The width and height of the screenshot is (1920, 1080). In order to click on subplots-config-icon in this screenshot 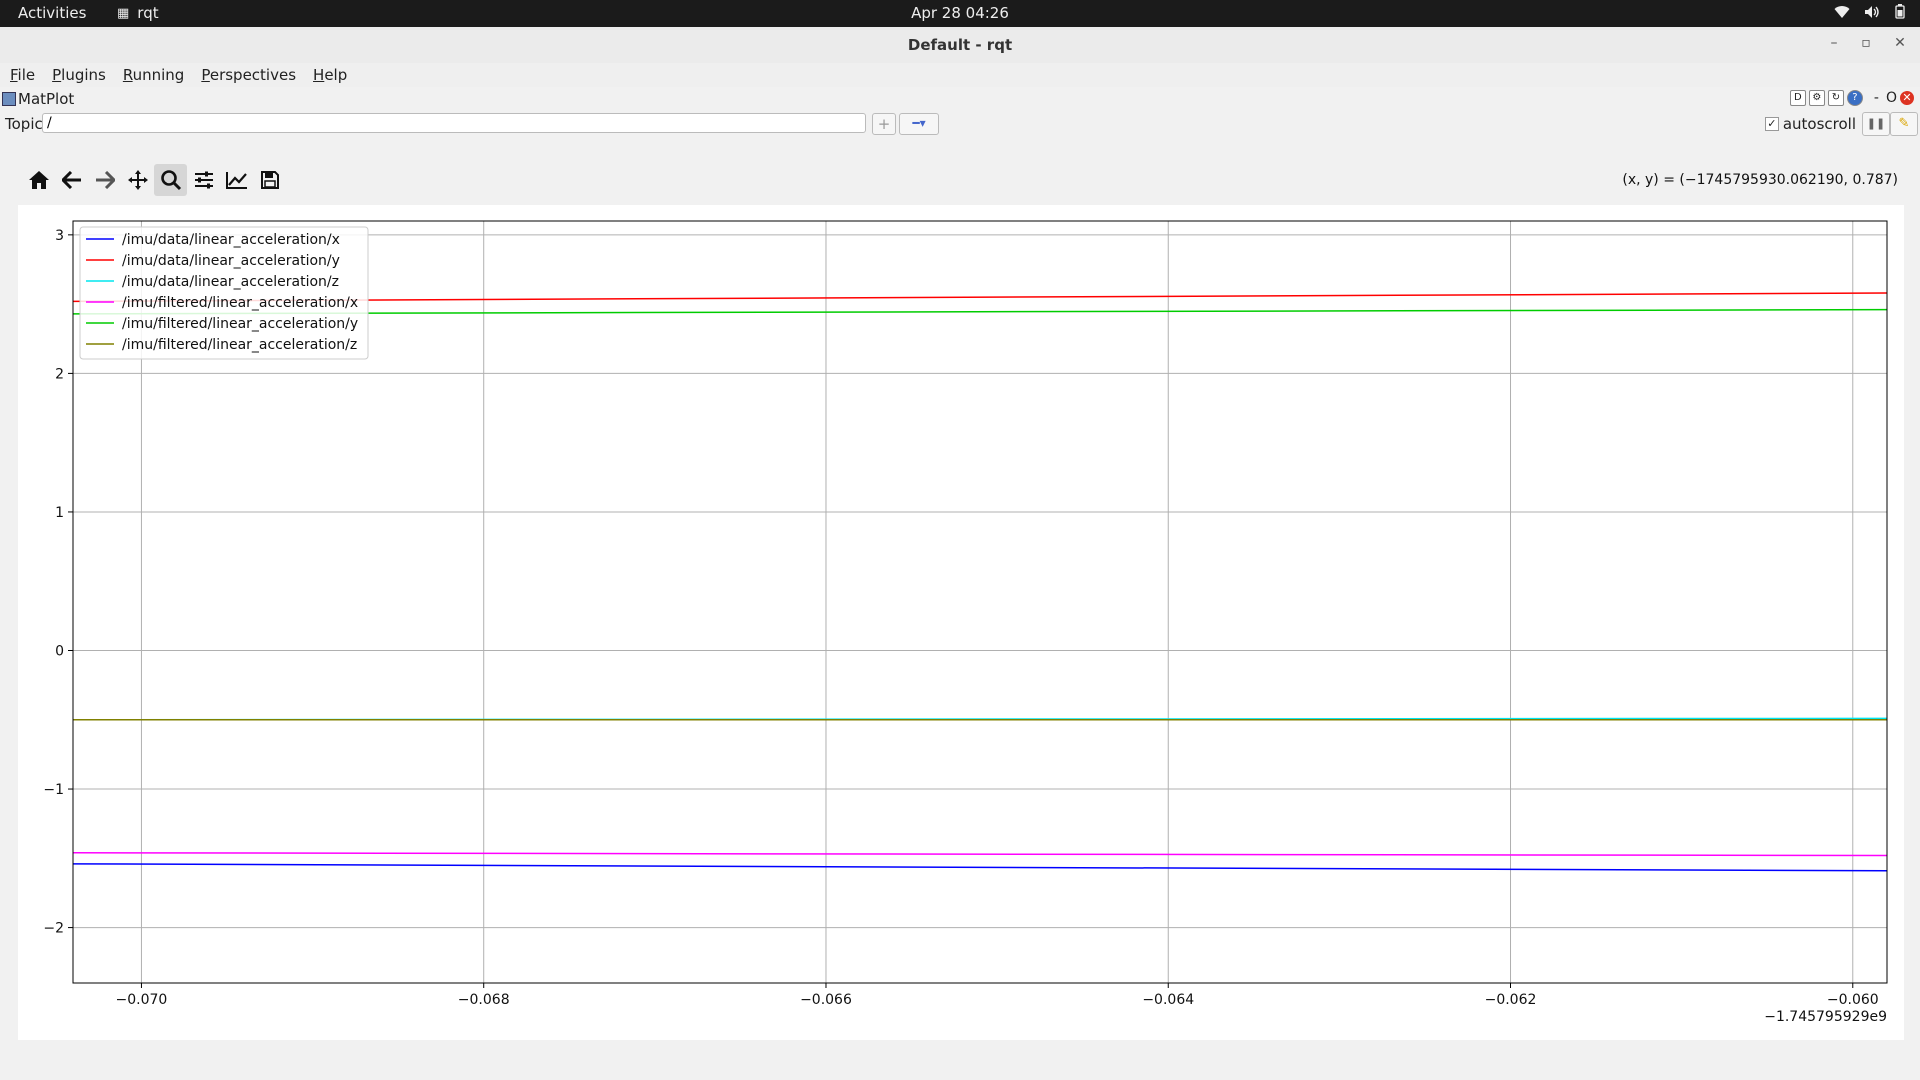, I will do `click(203, 180)`.